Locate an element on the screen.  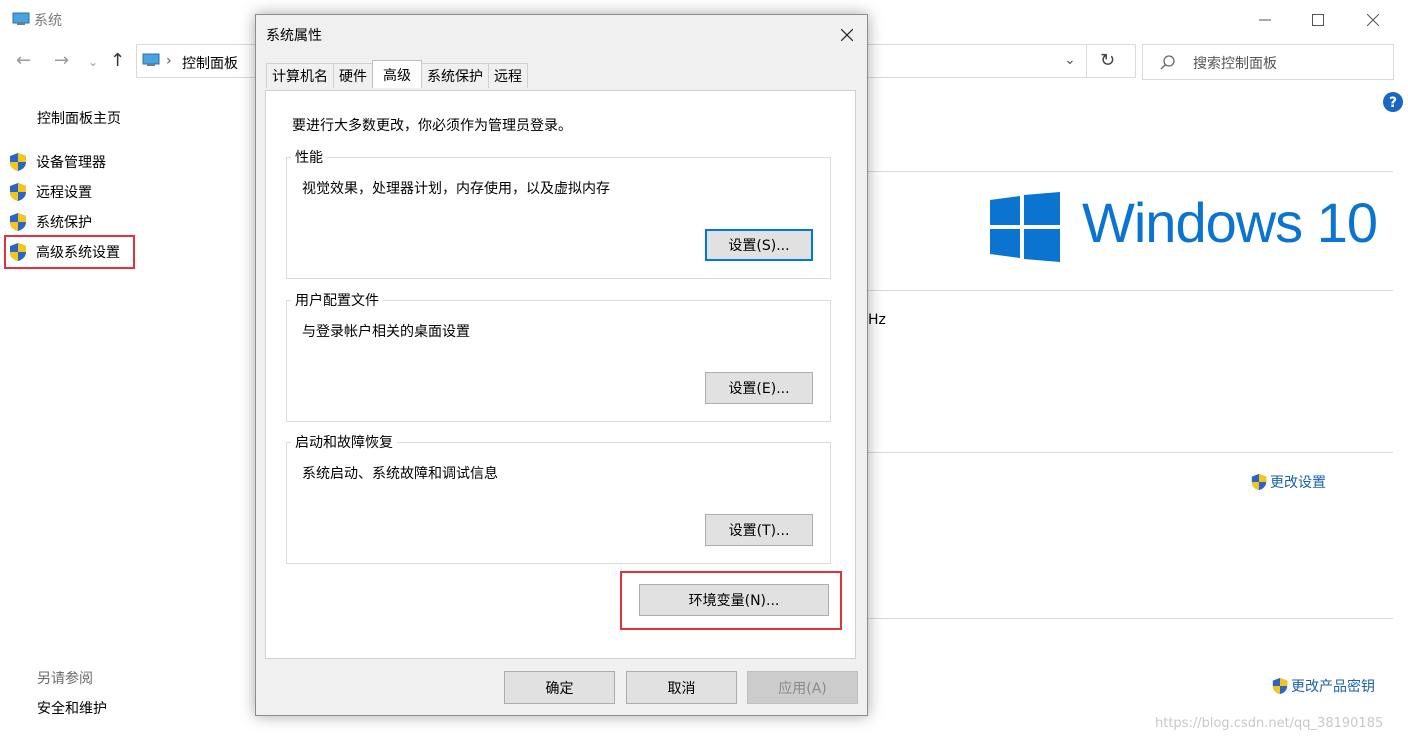
maximize-button is located at coordinates (1318, 20).